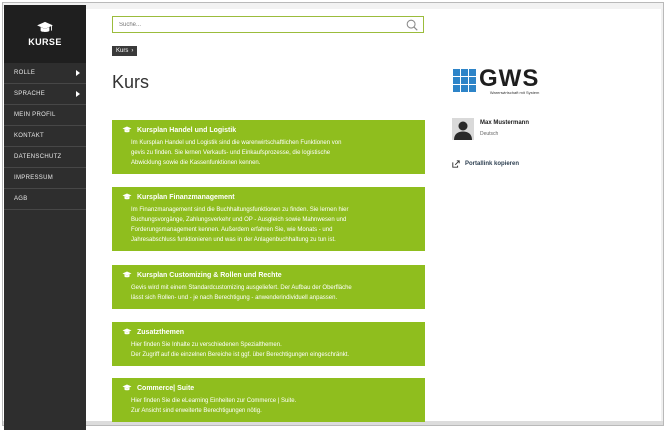 The height and width of the screenshot is (430, 670). I want to click on portal-link: Portallink kopieren, so click(485, 164).